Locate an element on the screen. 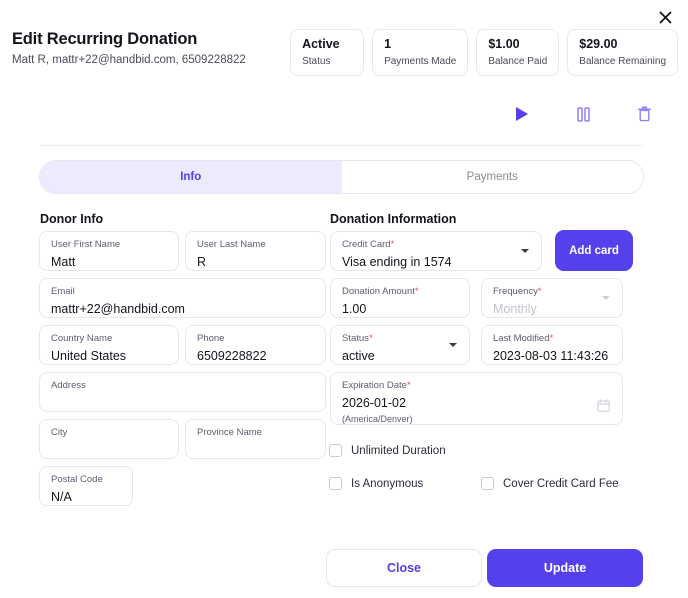  cover-credit-card-fee-checkbox-row: Cover Credit Card Fee is located at coordinates (550, 483).